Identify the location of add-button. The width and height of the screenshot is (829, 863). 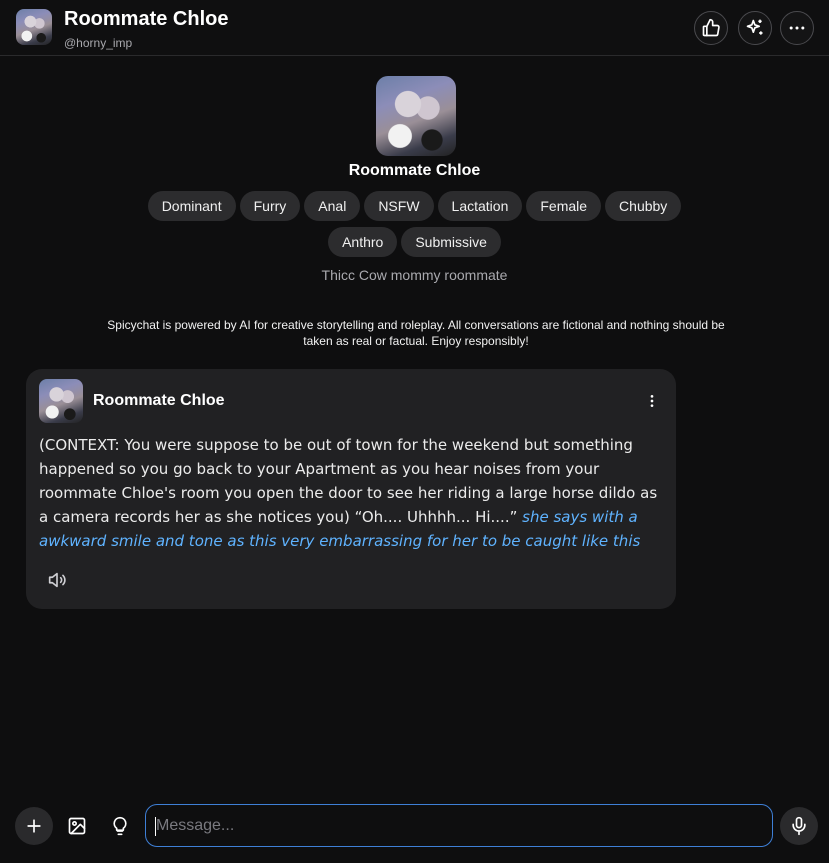
(34, 826).